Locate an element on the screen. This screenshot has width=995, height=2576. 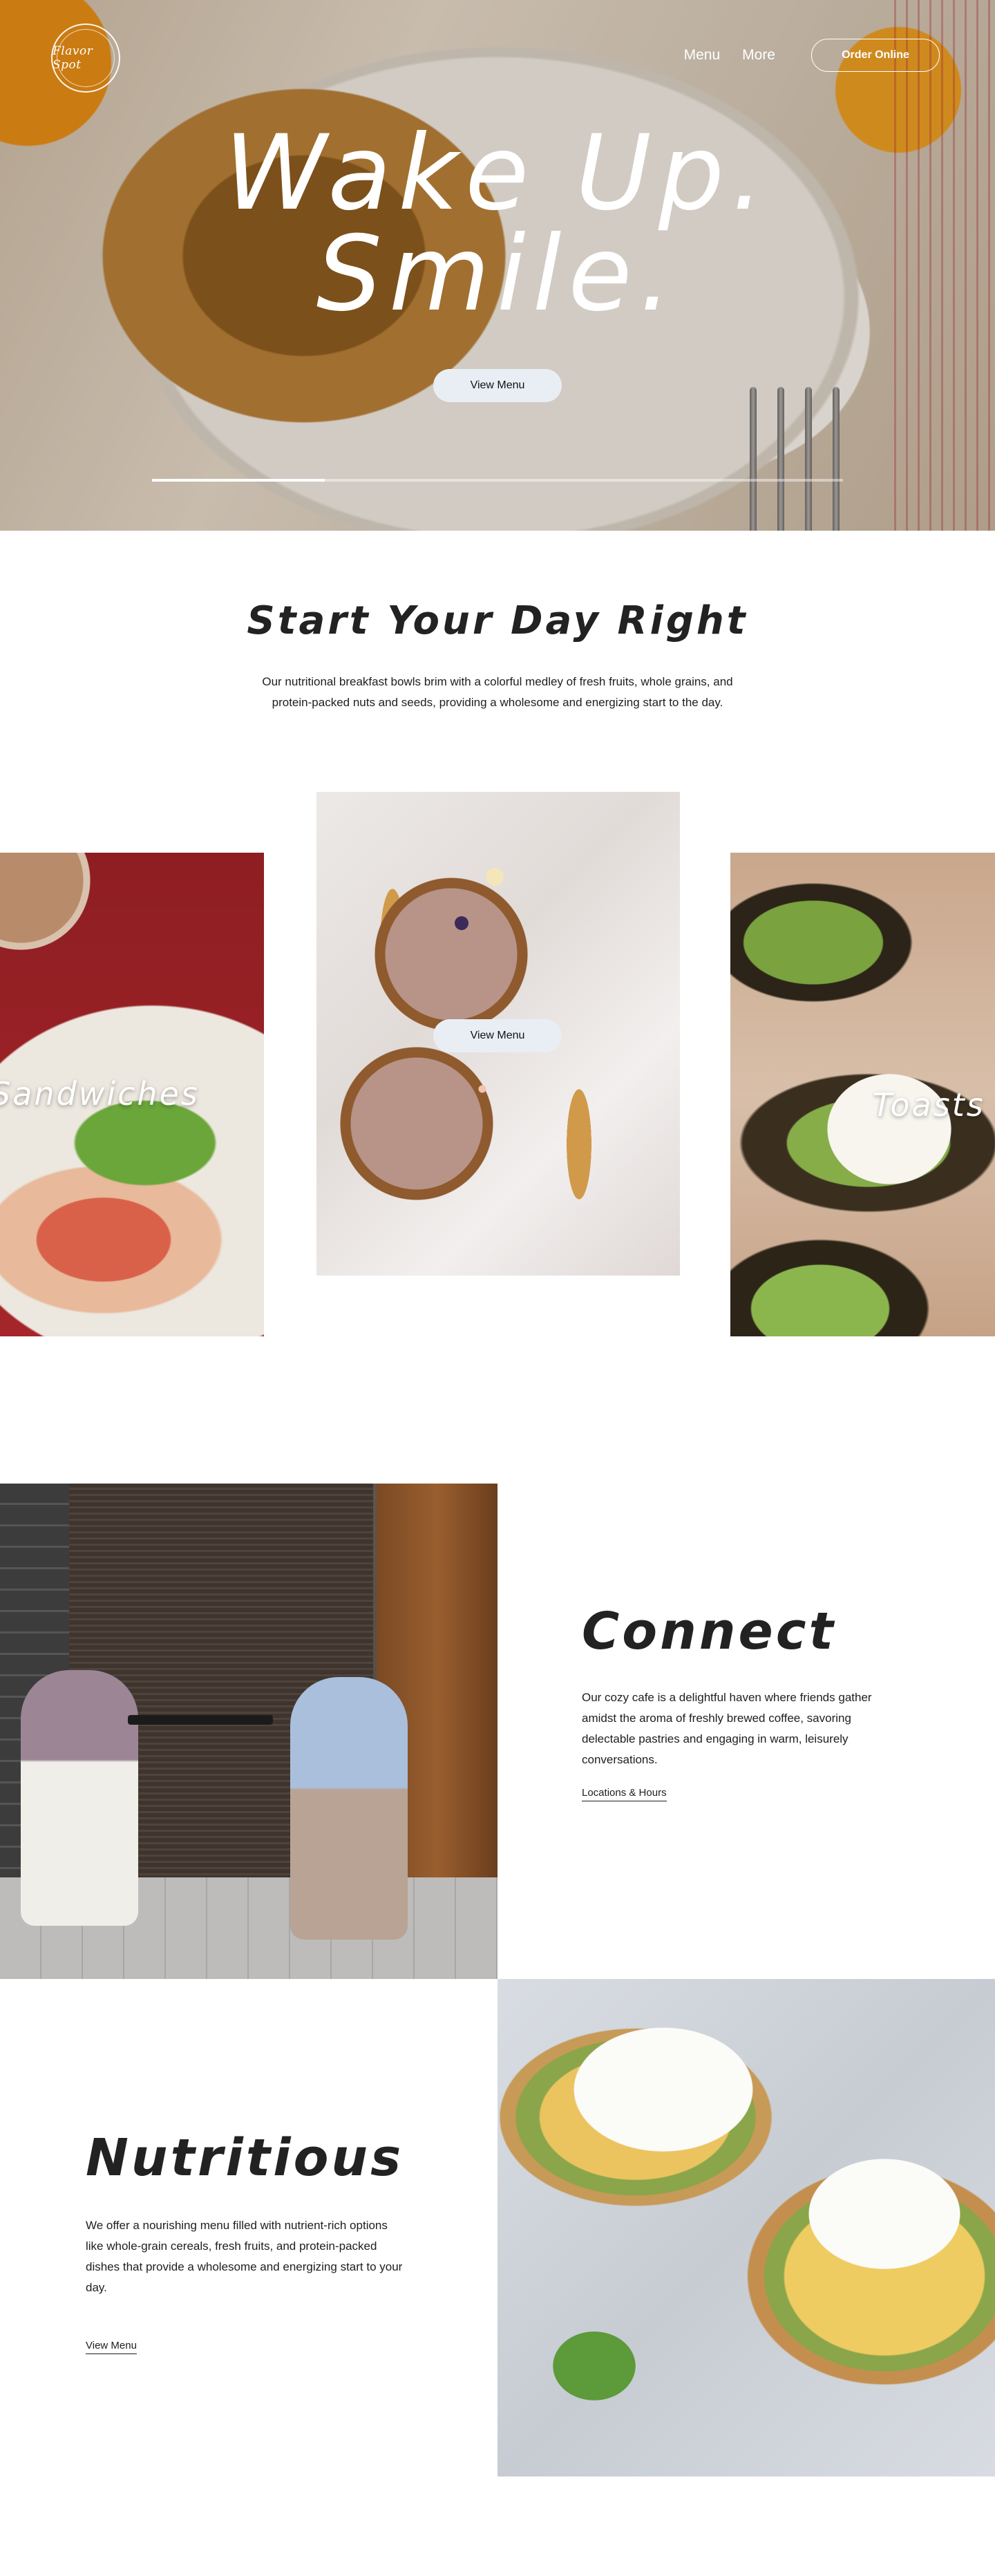
nav-link-menu: Menu is located at coordinates (702, 55).